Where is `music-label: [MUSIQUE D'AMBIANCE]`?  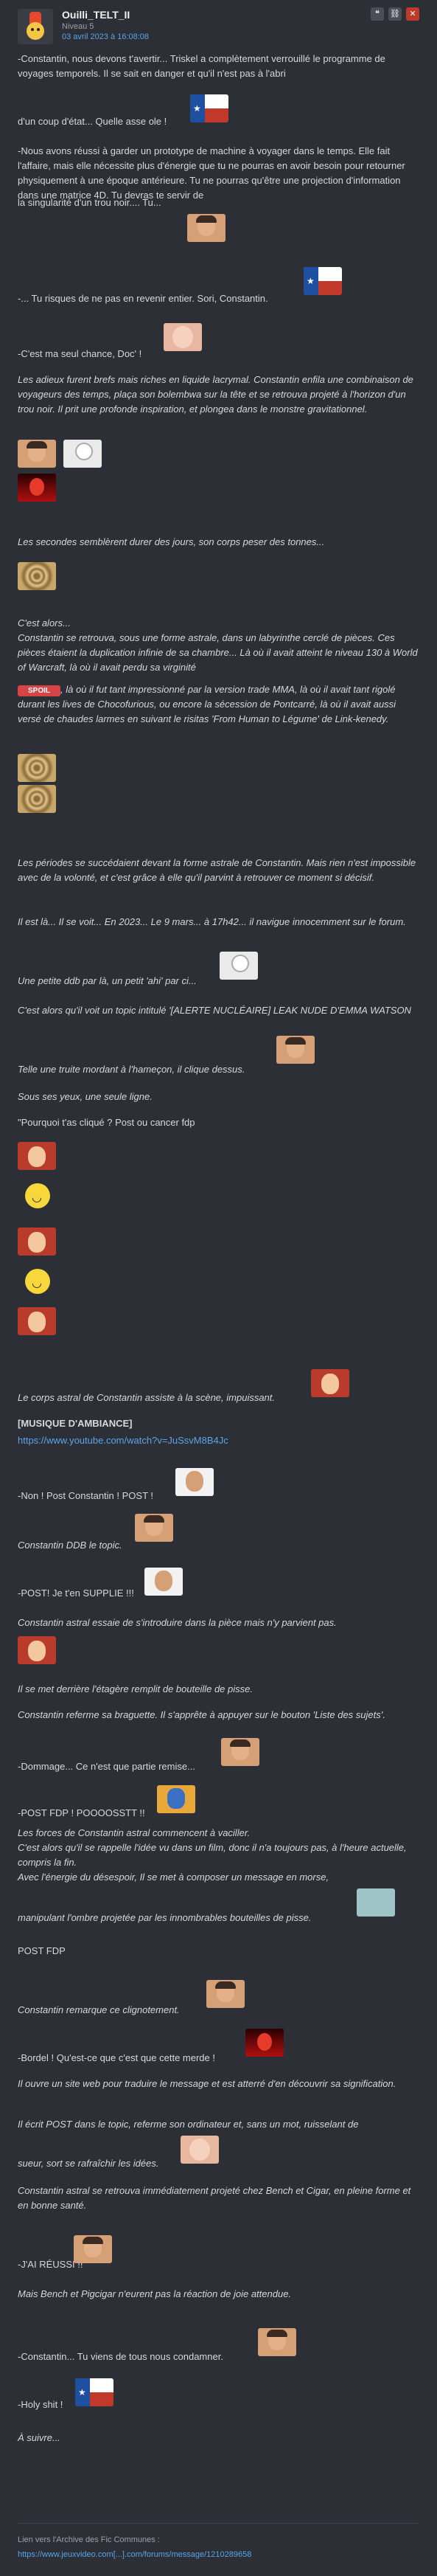 music-label: [MUSIQUE D'AMBIANCE] is located at coordinates (75, 1424).